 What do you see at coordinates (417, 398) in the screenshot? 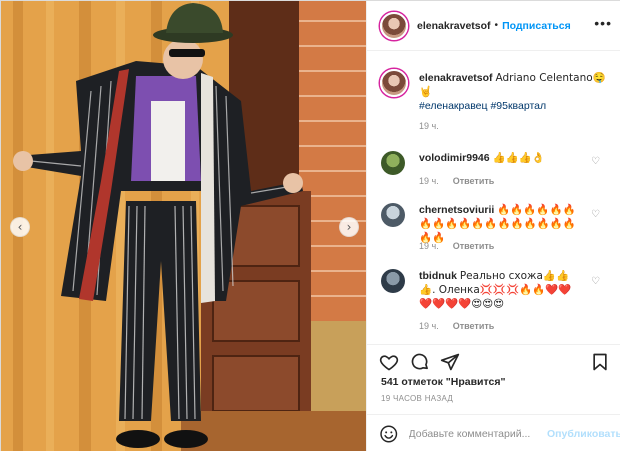
I see `post-time-ago: 19 ЧАСОВ НАЗАД` at bounding box center [417, 398].